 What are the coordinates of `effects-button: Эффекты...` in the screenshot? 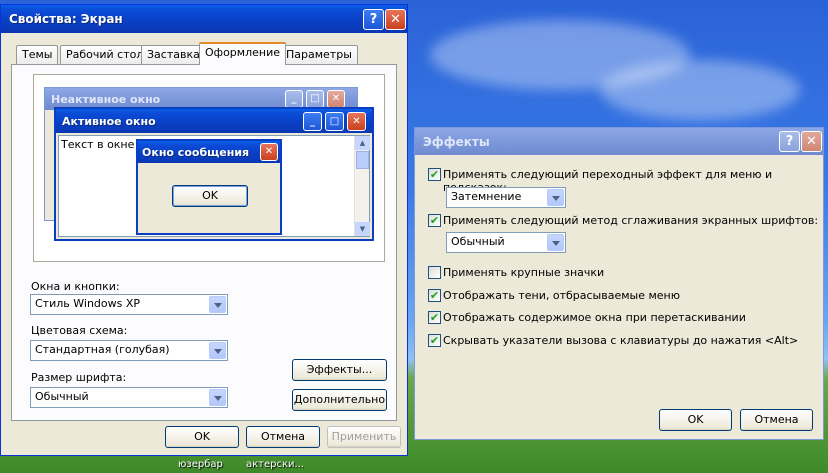 It's located at (339, 370).